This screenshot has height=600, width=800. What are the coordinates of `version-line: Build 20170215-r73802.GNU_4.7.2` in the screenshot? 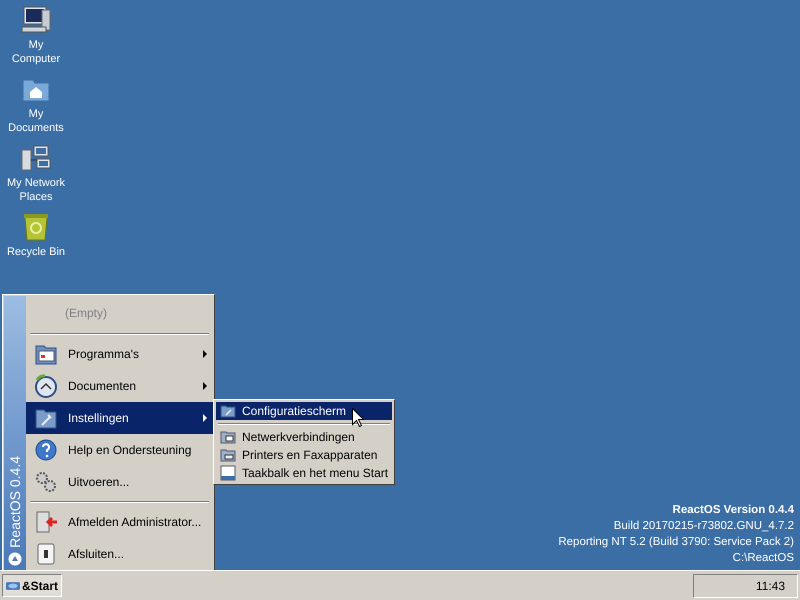 It's located at (703, 526).